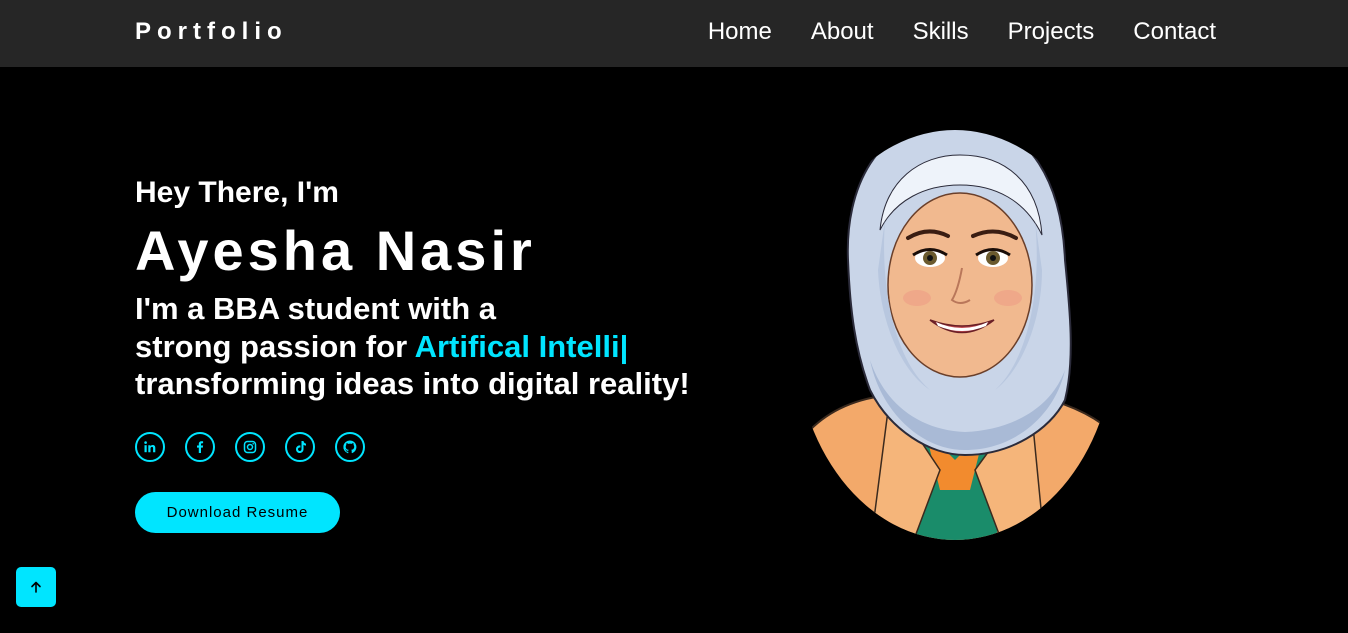  I want to click on nav-skills-link: Skills, so click(941, 32).